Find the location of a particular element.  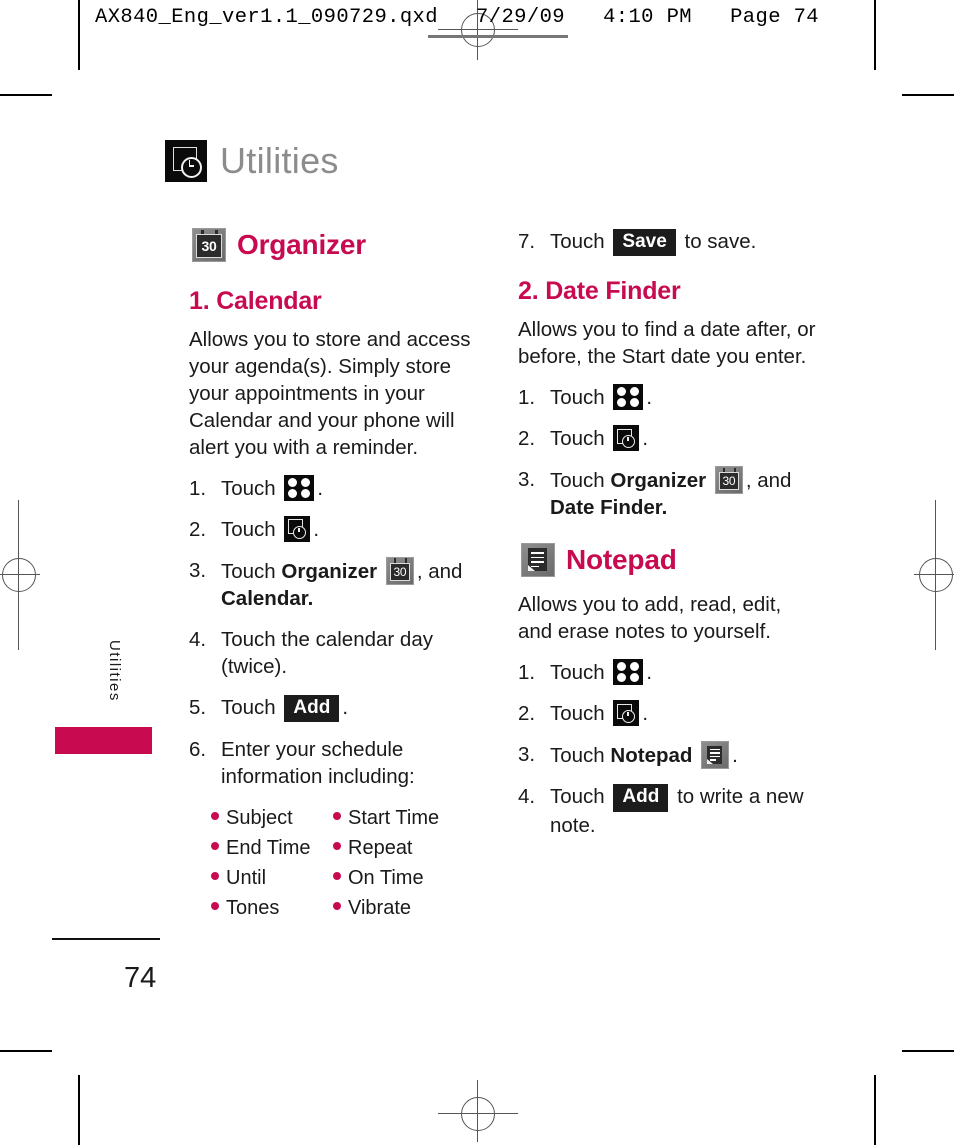

step-item: 4. Touch Add to write a new note. is located at coordinates (668, 810).